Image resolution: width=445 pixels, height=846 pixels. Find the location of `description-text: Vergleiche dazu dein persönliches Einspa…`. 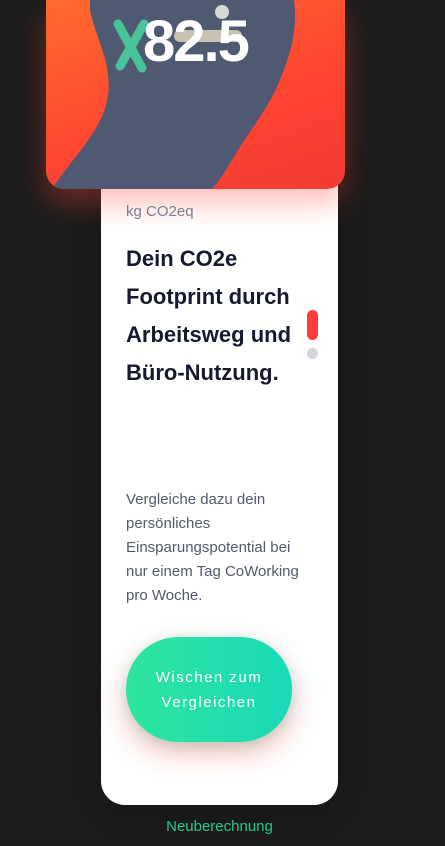

description-text: Vergleiche dazu dein persönliches Einspa… is located at coordinates (212, 547).